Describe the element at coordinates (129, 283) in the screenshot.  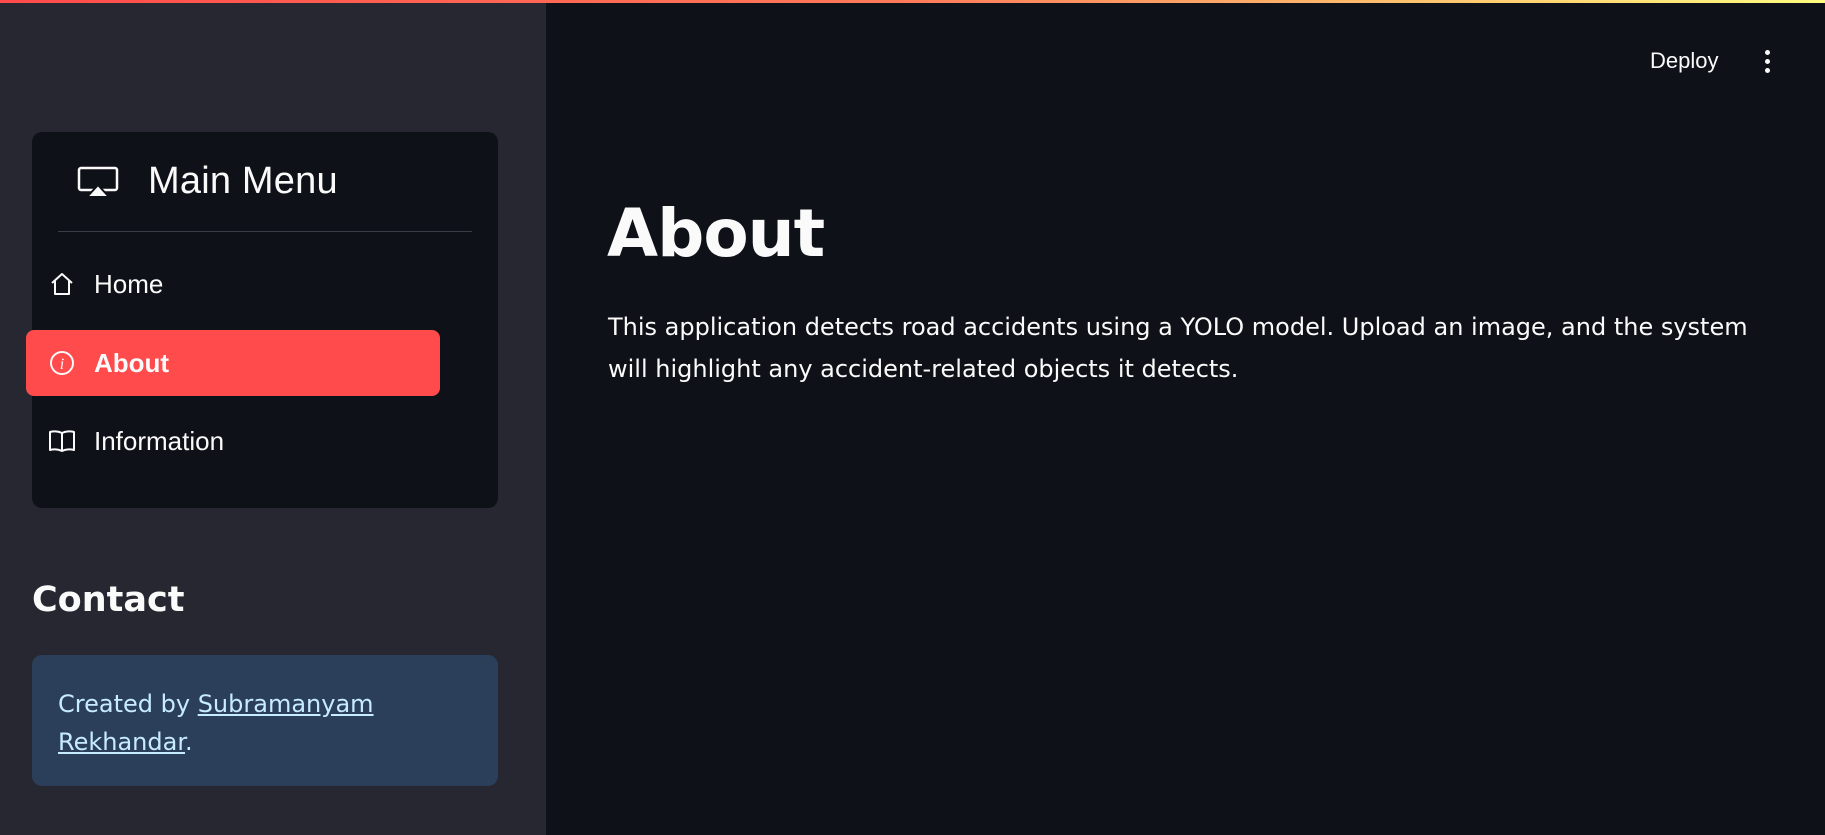
I see `menu-item-label: Home` at that location.